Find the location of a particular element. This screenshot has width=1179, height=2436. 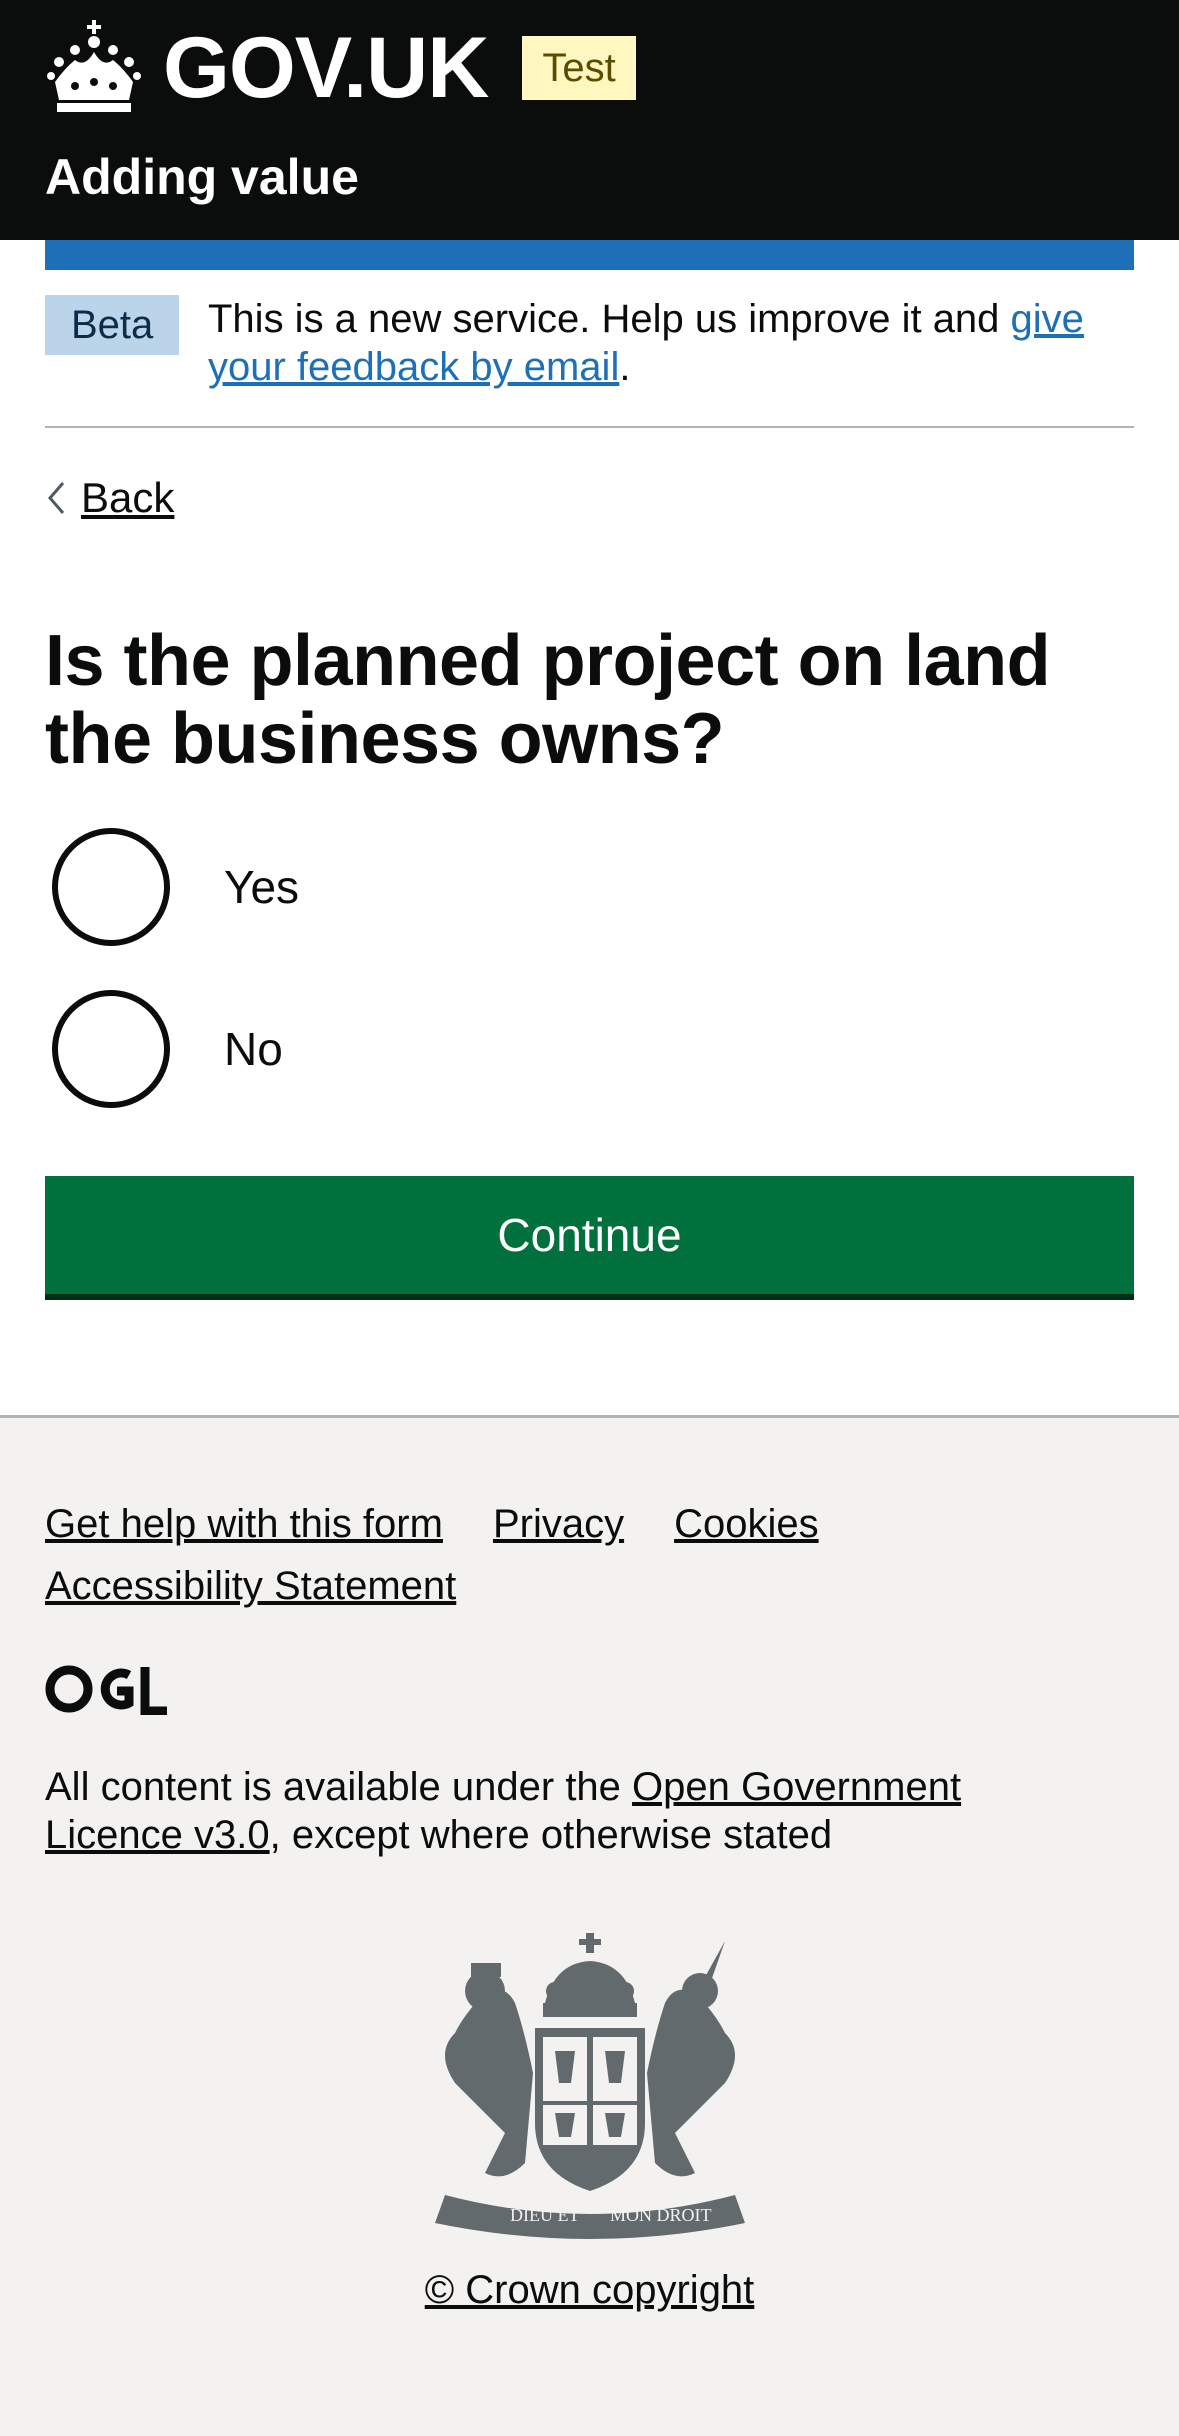

crest-motto-left: DIEU ET is located at coordinates (544, 2215).